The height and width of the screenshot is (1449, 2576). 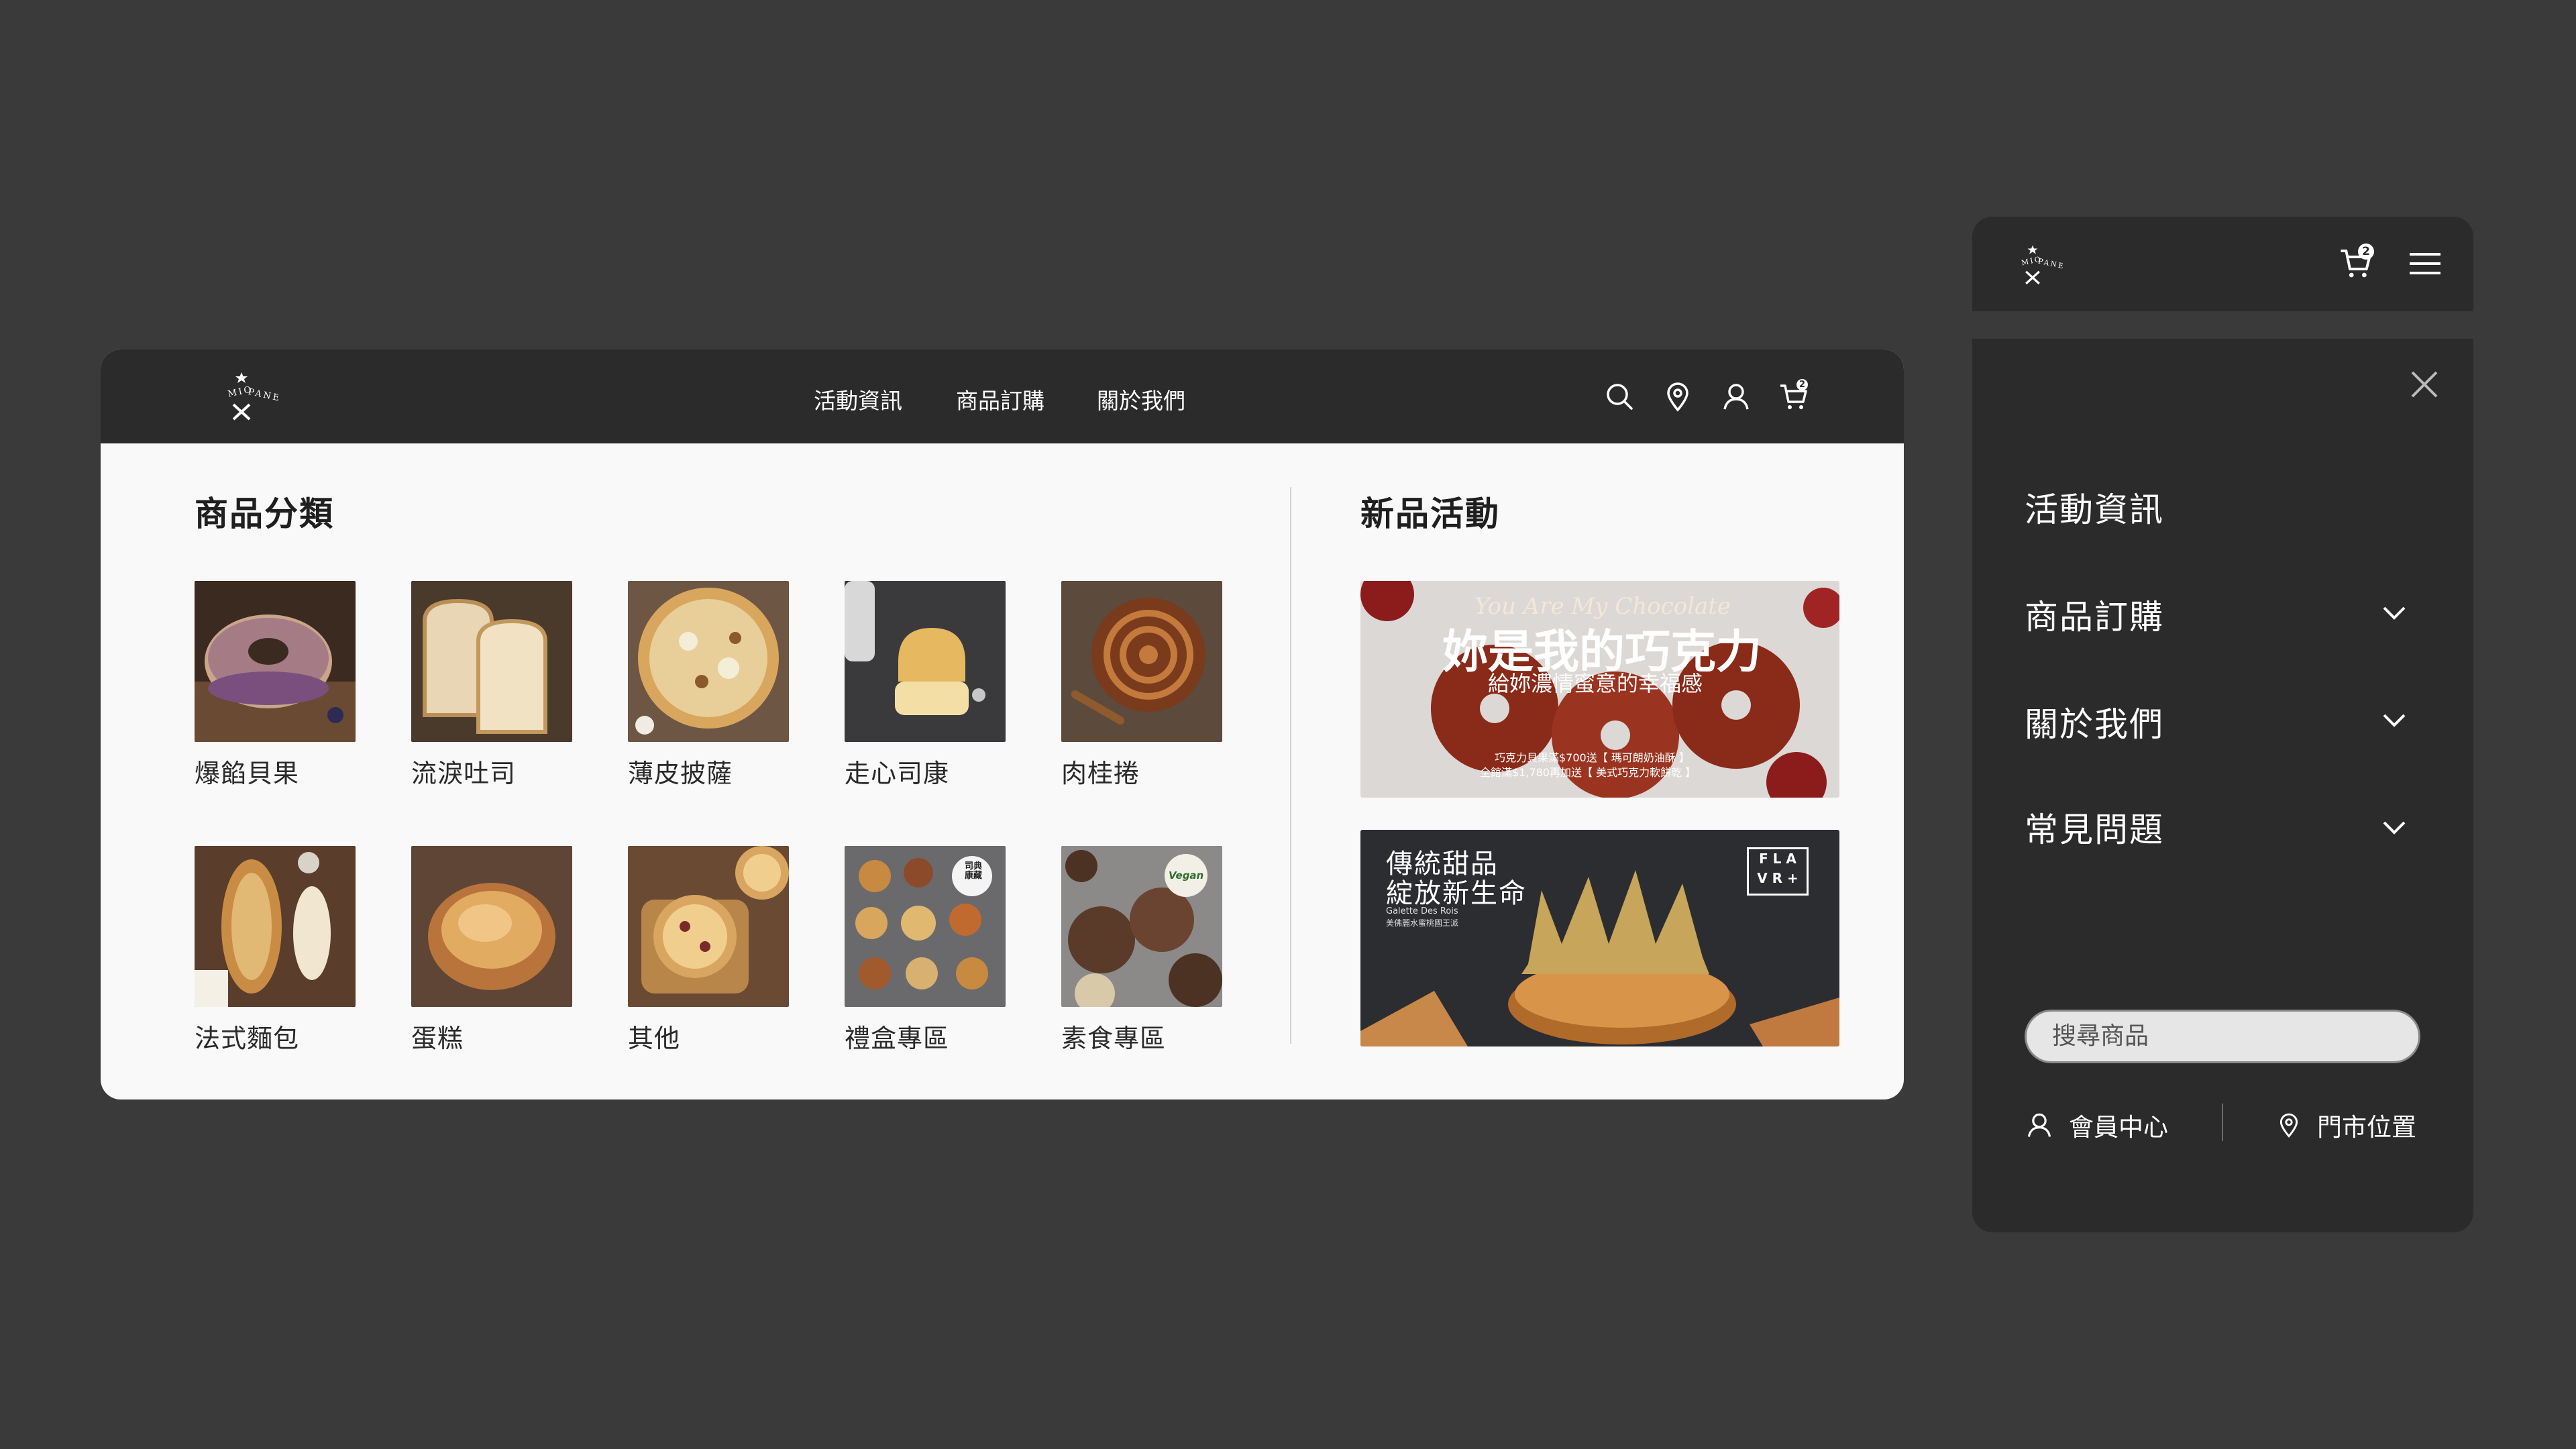 What do you see at coordinates (1430, 513) in the screenshot?
I see `promos-title: 新品活動` at bounding box center [1430, 513].